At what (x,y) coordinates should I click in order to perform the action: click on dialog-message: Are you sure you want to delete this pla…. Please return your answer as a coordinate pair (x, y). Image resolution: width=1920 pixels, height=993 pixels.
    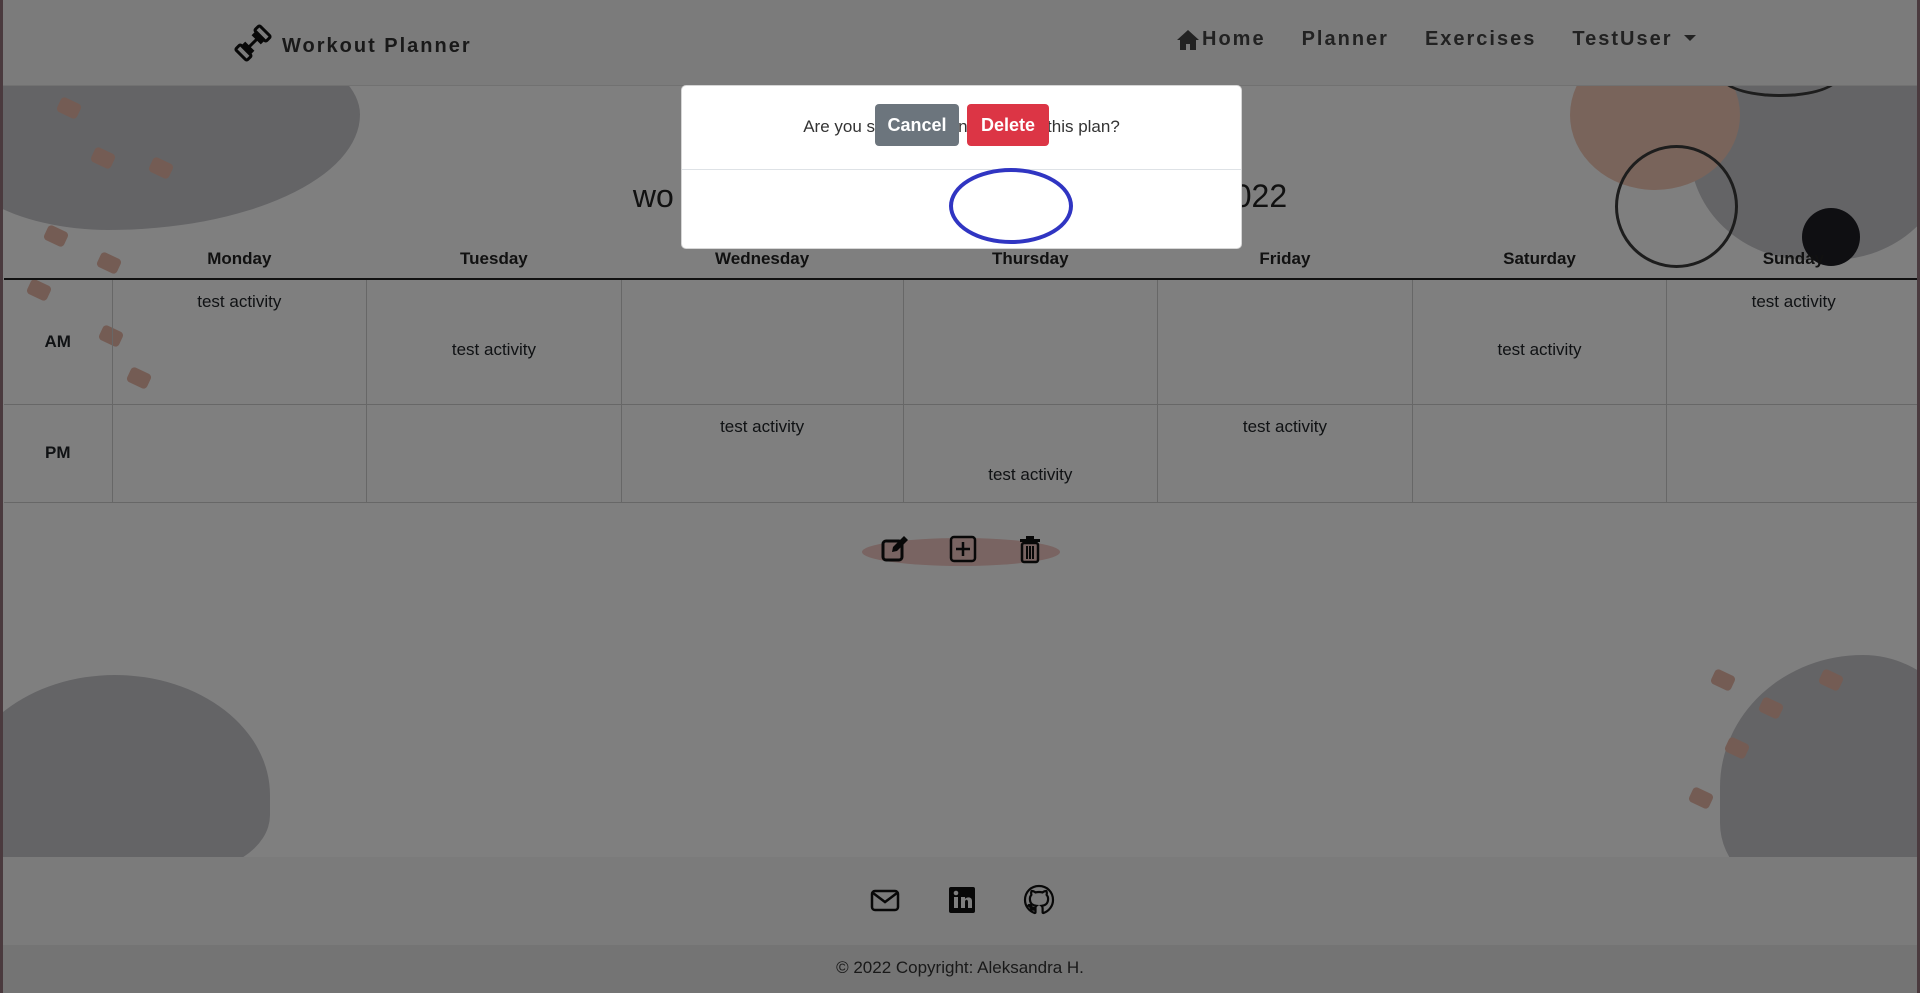
    Looking at the image, I should click on (961, 128).